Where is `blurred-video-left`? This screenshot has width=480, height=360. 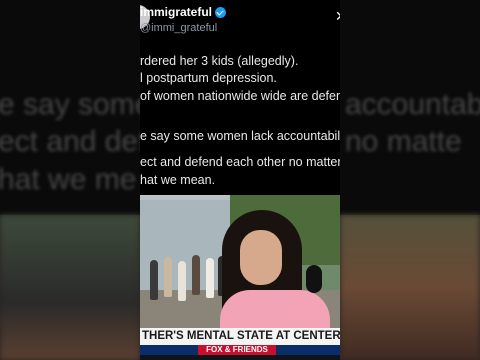
blurred-video-left is located at coordinates (70, 287).